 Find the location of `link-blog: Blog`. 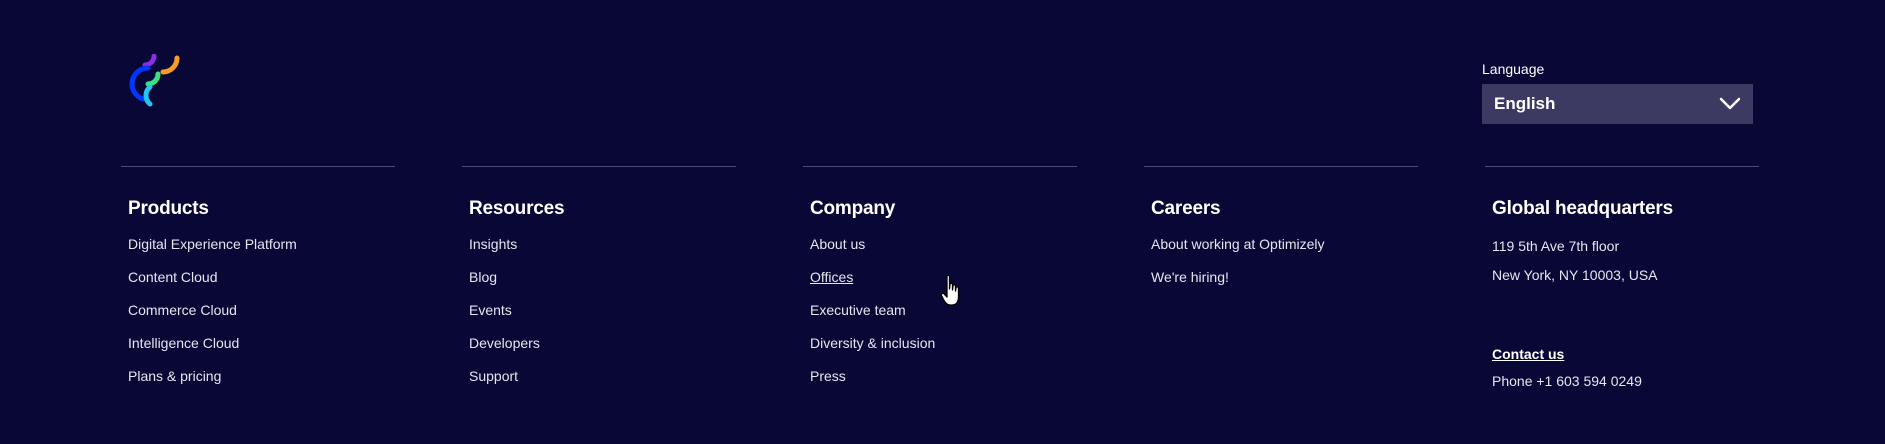

link-blog: Blog is located at coordinates (483, 277).